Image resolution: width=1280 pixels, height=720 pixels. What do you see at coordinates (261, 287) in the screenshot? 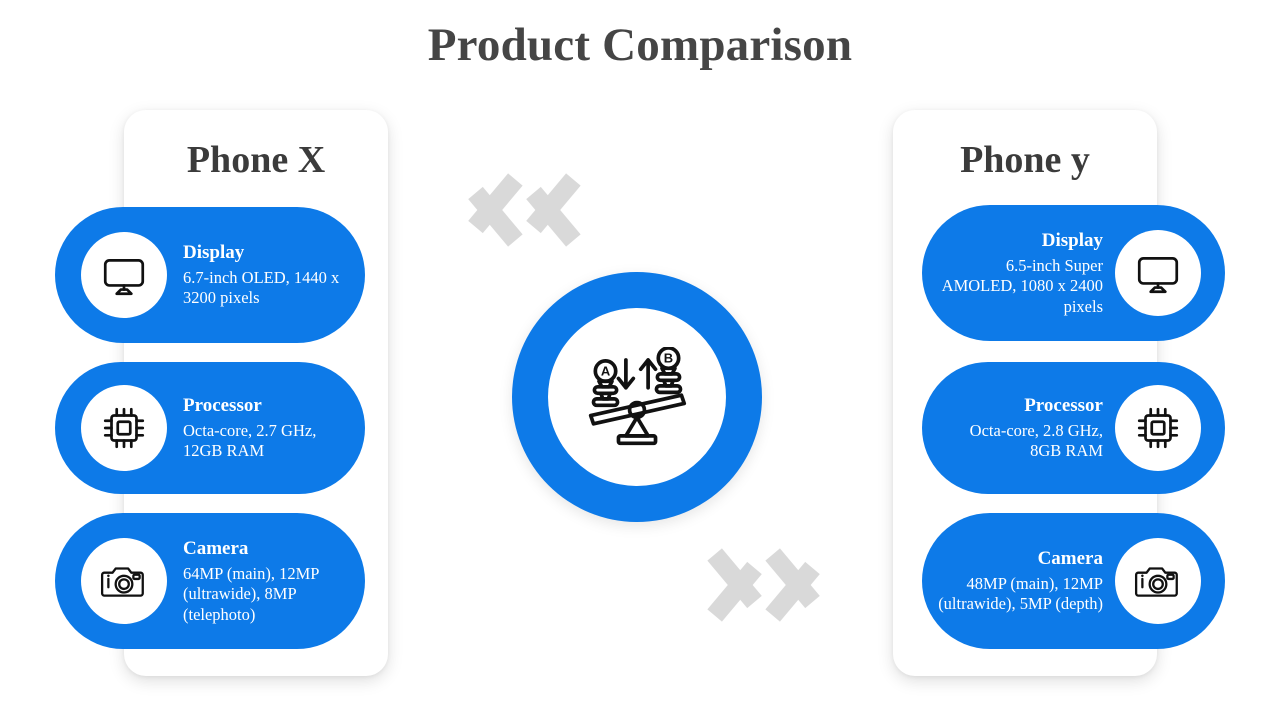
I see `spec-value: 6.7-inch OLED, 1440 x 3200 pixels` at bounding box center [261, 287].